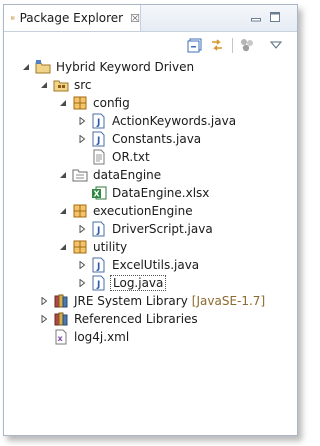  I want to click on view-tab-strip: Package Explorer ☒, so click(150, 18).